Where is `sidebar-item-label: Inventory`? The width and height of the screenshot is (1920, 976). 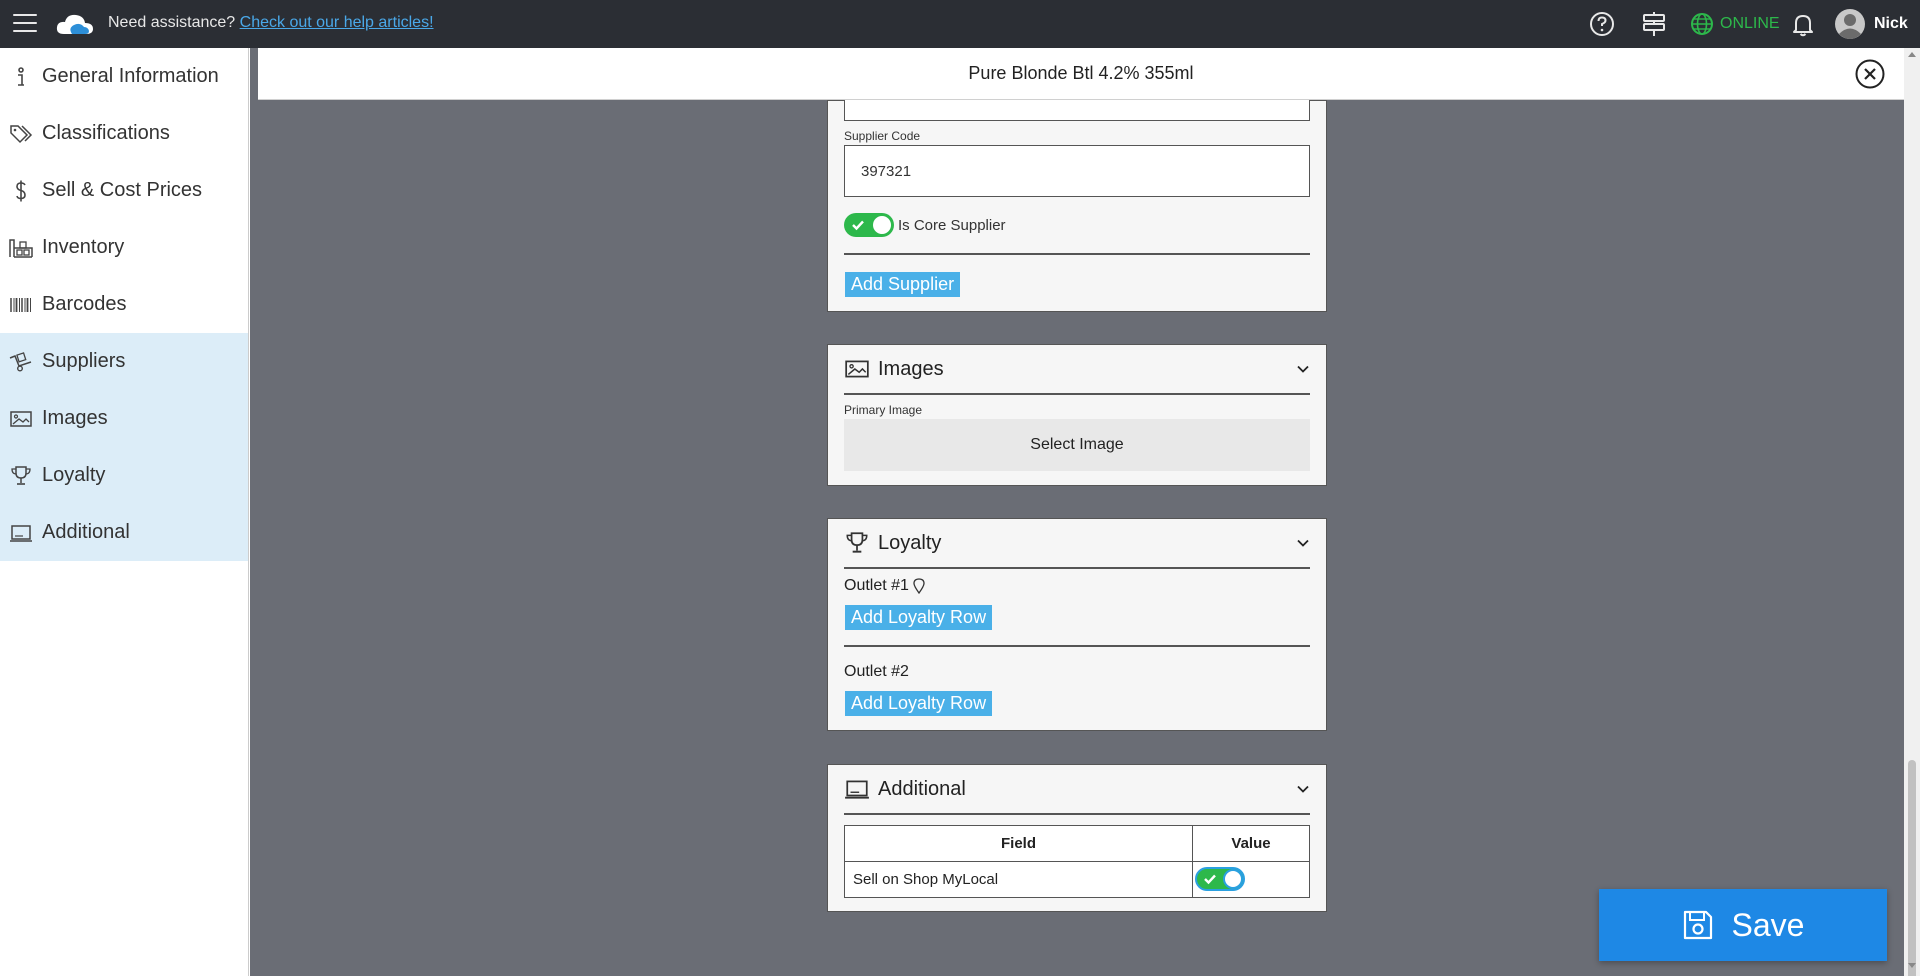 sidebar-item-label: Inventory is located at coordinates (83, 247).